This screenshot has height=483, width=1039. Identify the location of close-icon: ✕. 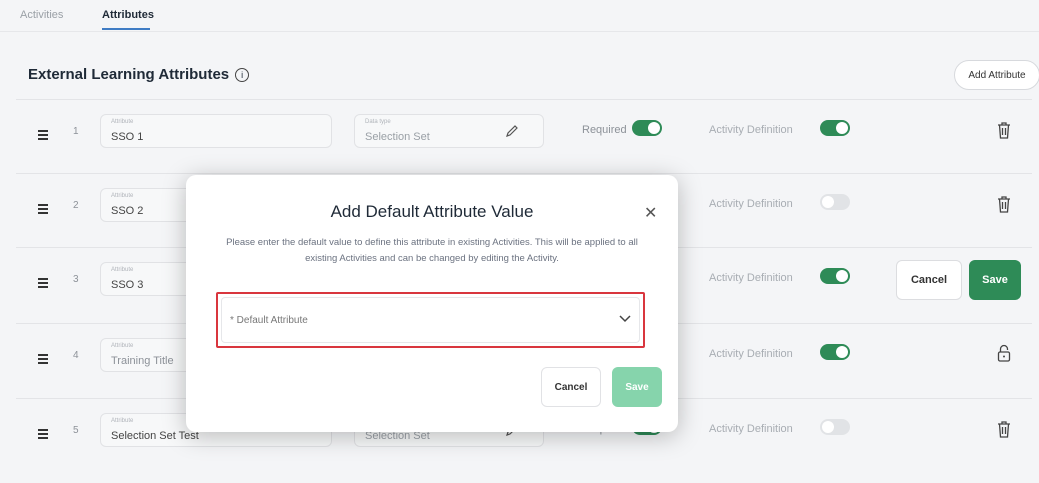
(650, 213).